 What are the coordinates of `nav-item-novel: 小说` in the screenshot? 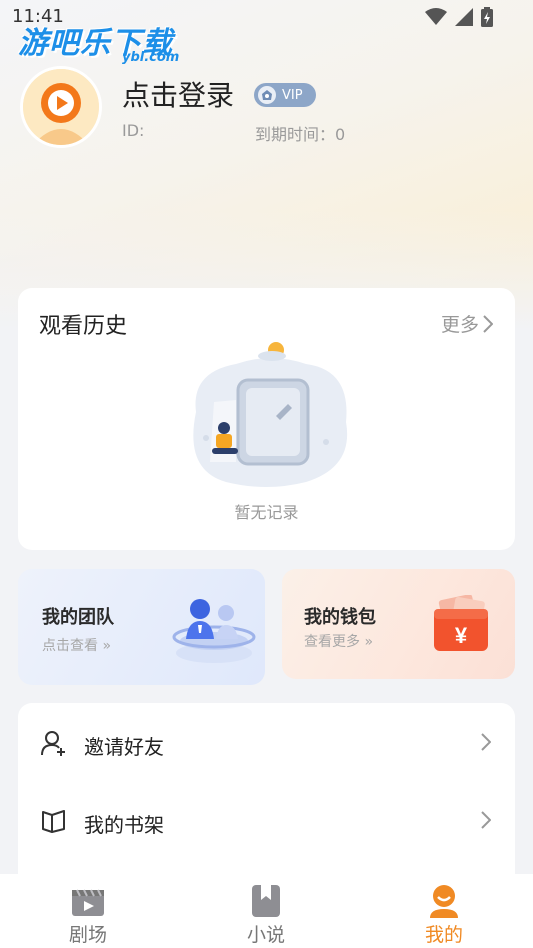 It's located at (266, 911).